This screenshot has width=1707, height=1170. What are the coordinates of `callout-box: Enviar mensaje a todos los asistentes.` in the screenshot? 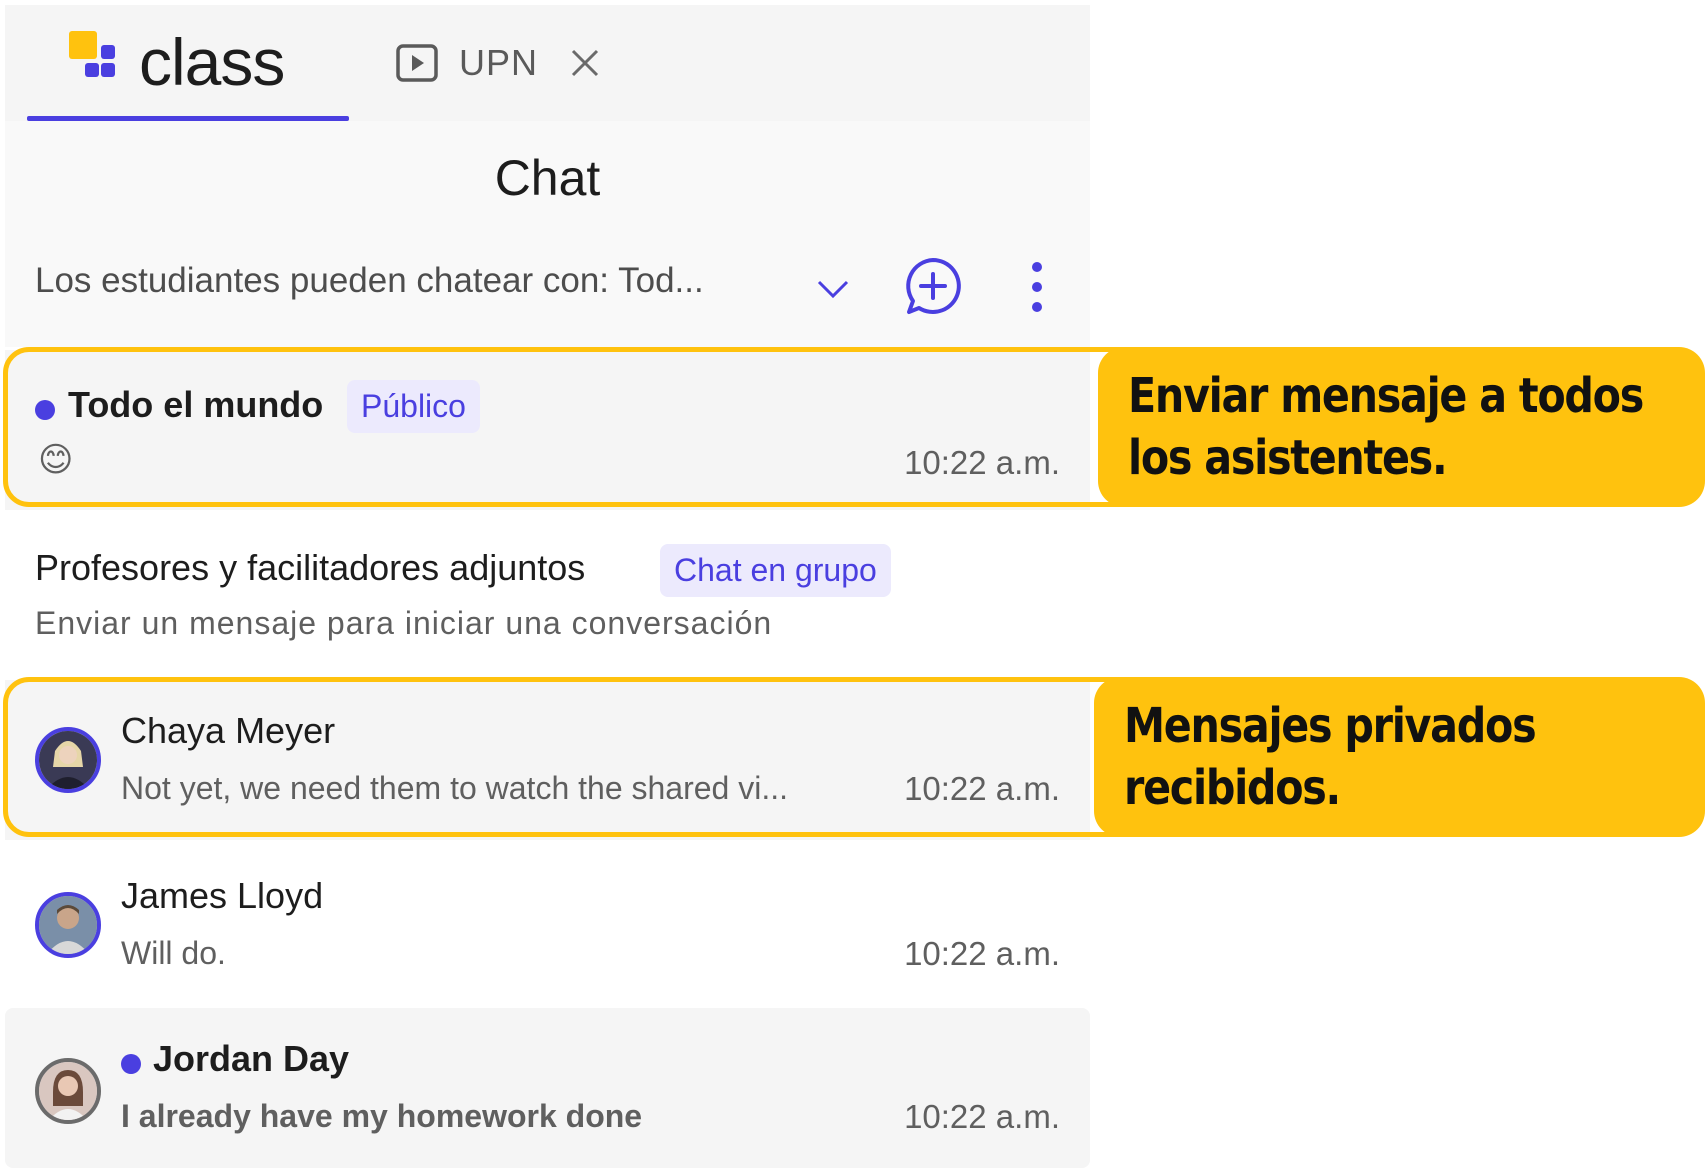 It's located at (1401, 427).